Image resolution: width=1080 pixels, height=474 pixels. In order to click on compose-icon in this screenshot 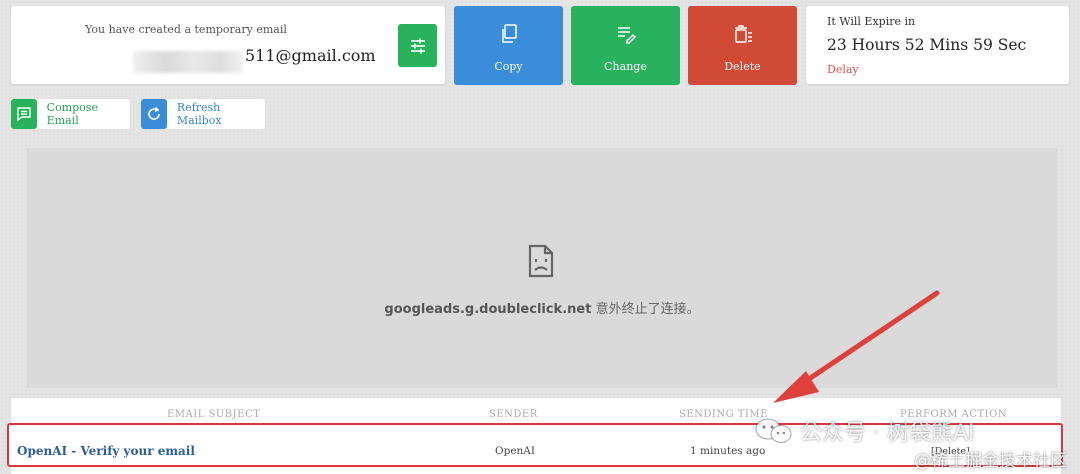, I will do `click(24, 114)`.